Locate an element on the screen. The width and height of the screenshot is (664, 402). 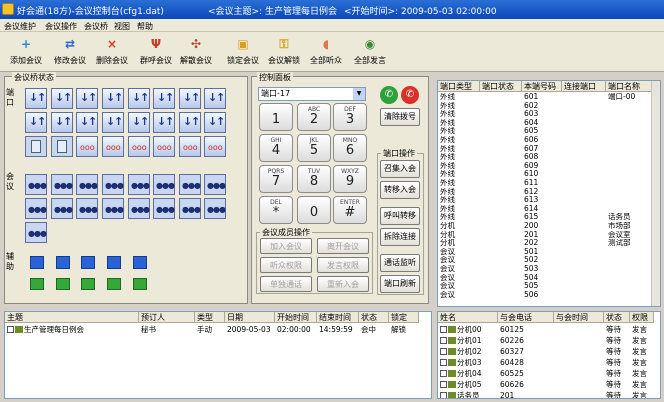
table-row: 外线 606 is located at coordinates (545, 140).